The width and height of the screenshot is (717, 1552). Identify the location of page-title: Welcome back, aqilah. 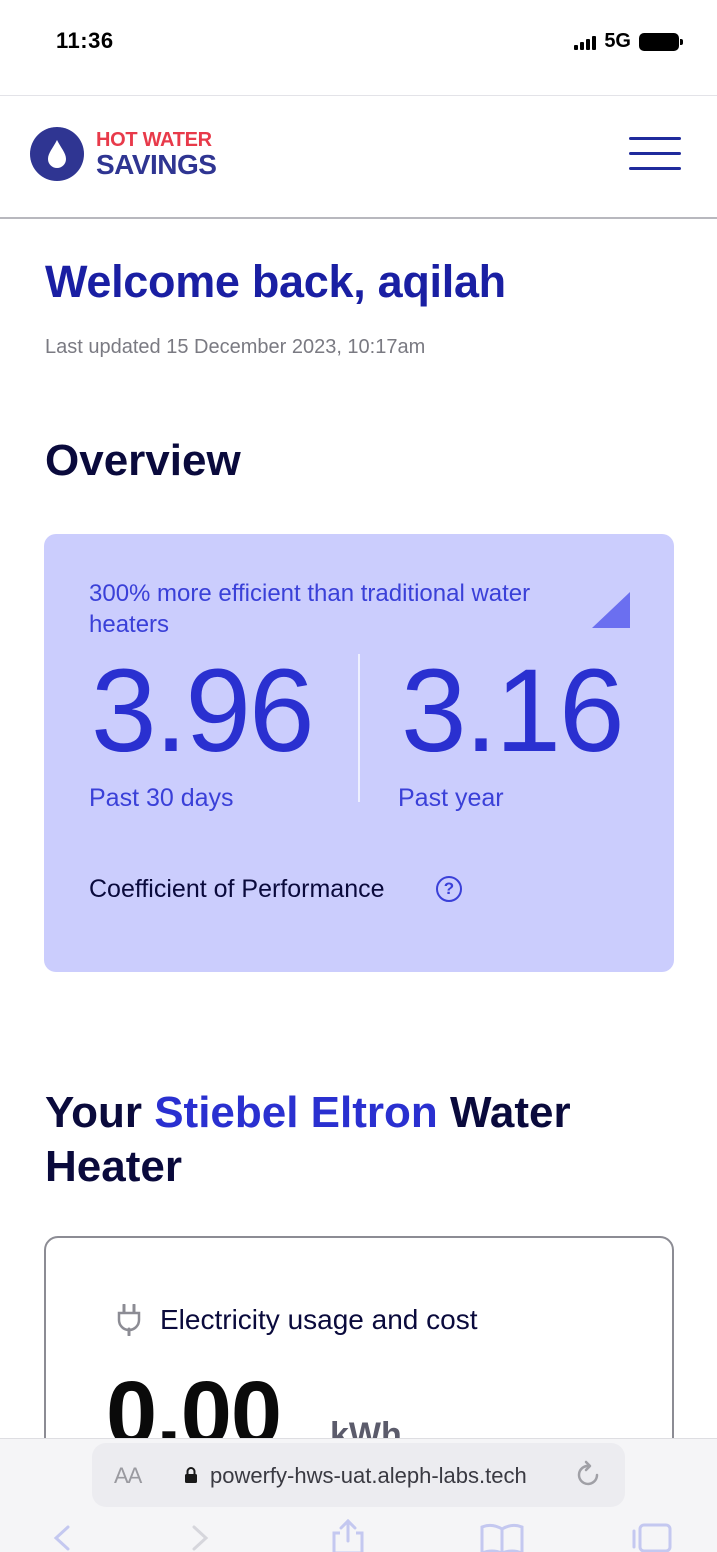
(275, 281).